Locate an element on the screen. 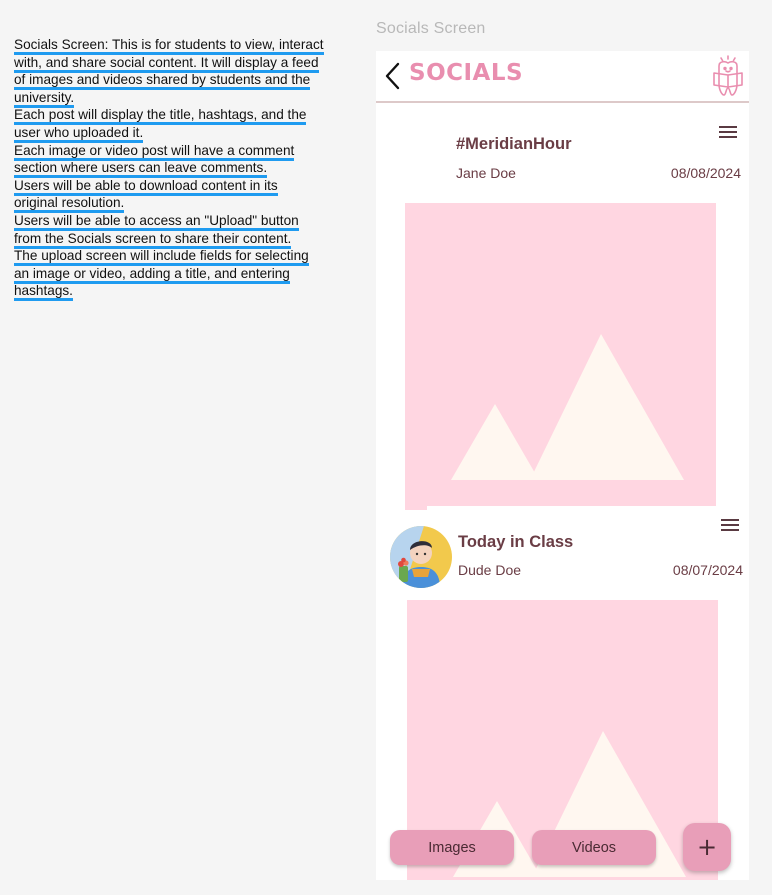  post-date: 08/07/2024 is located at coordinates (707, 570).